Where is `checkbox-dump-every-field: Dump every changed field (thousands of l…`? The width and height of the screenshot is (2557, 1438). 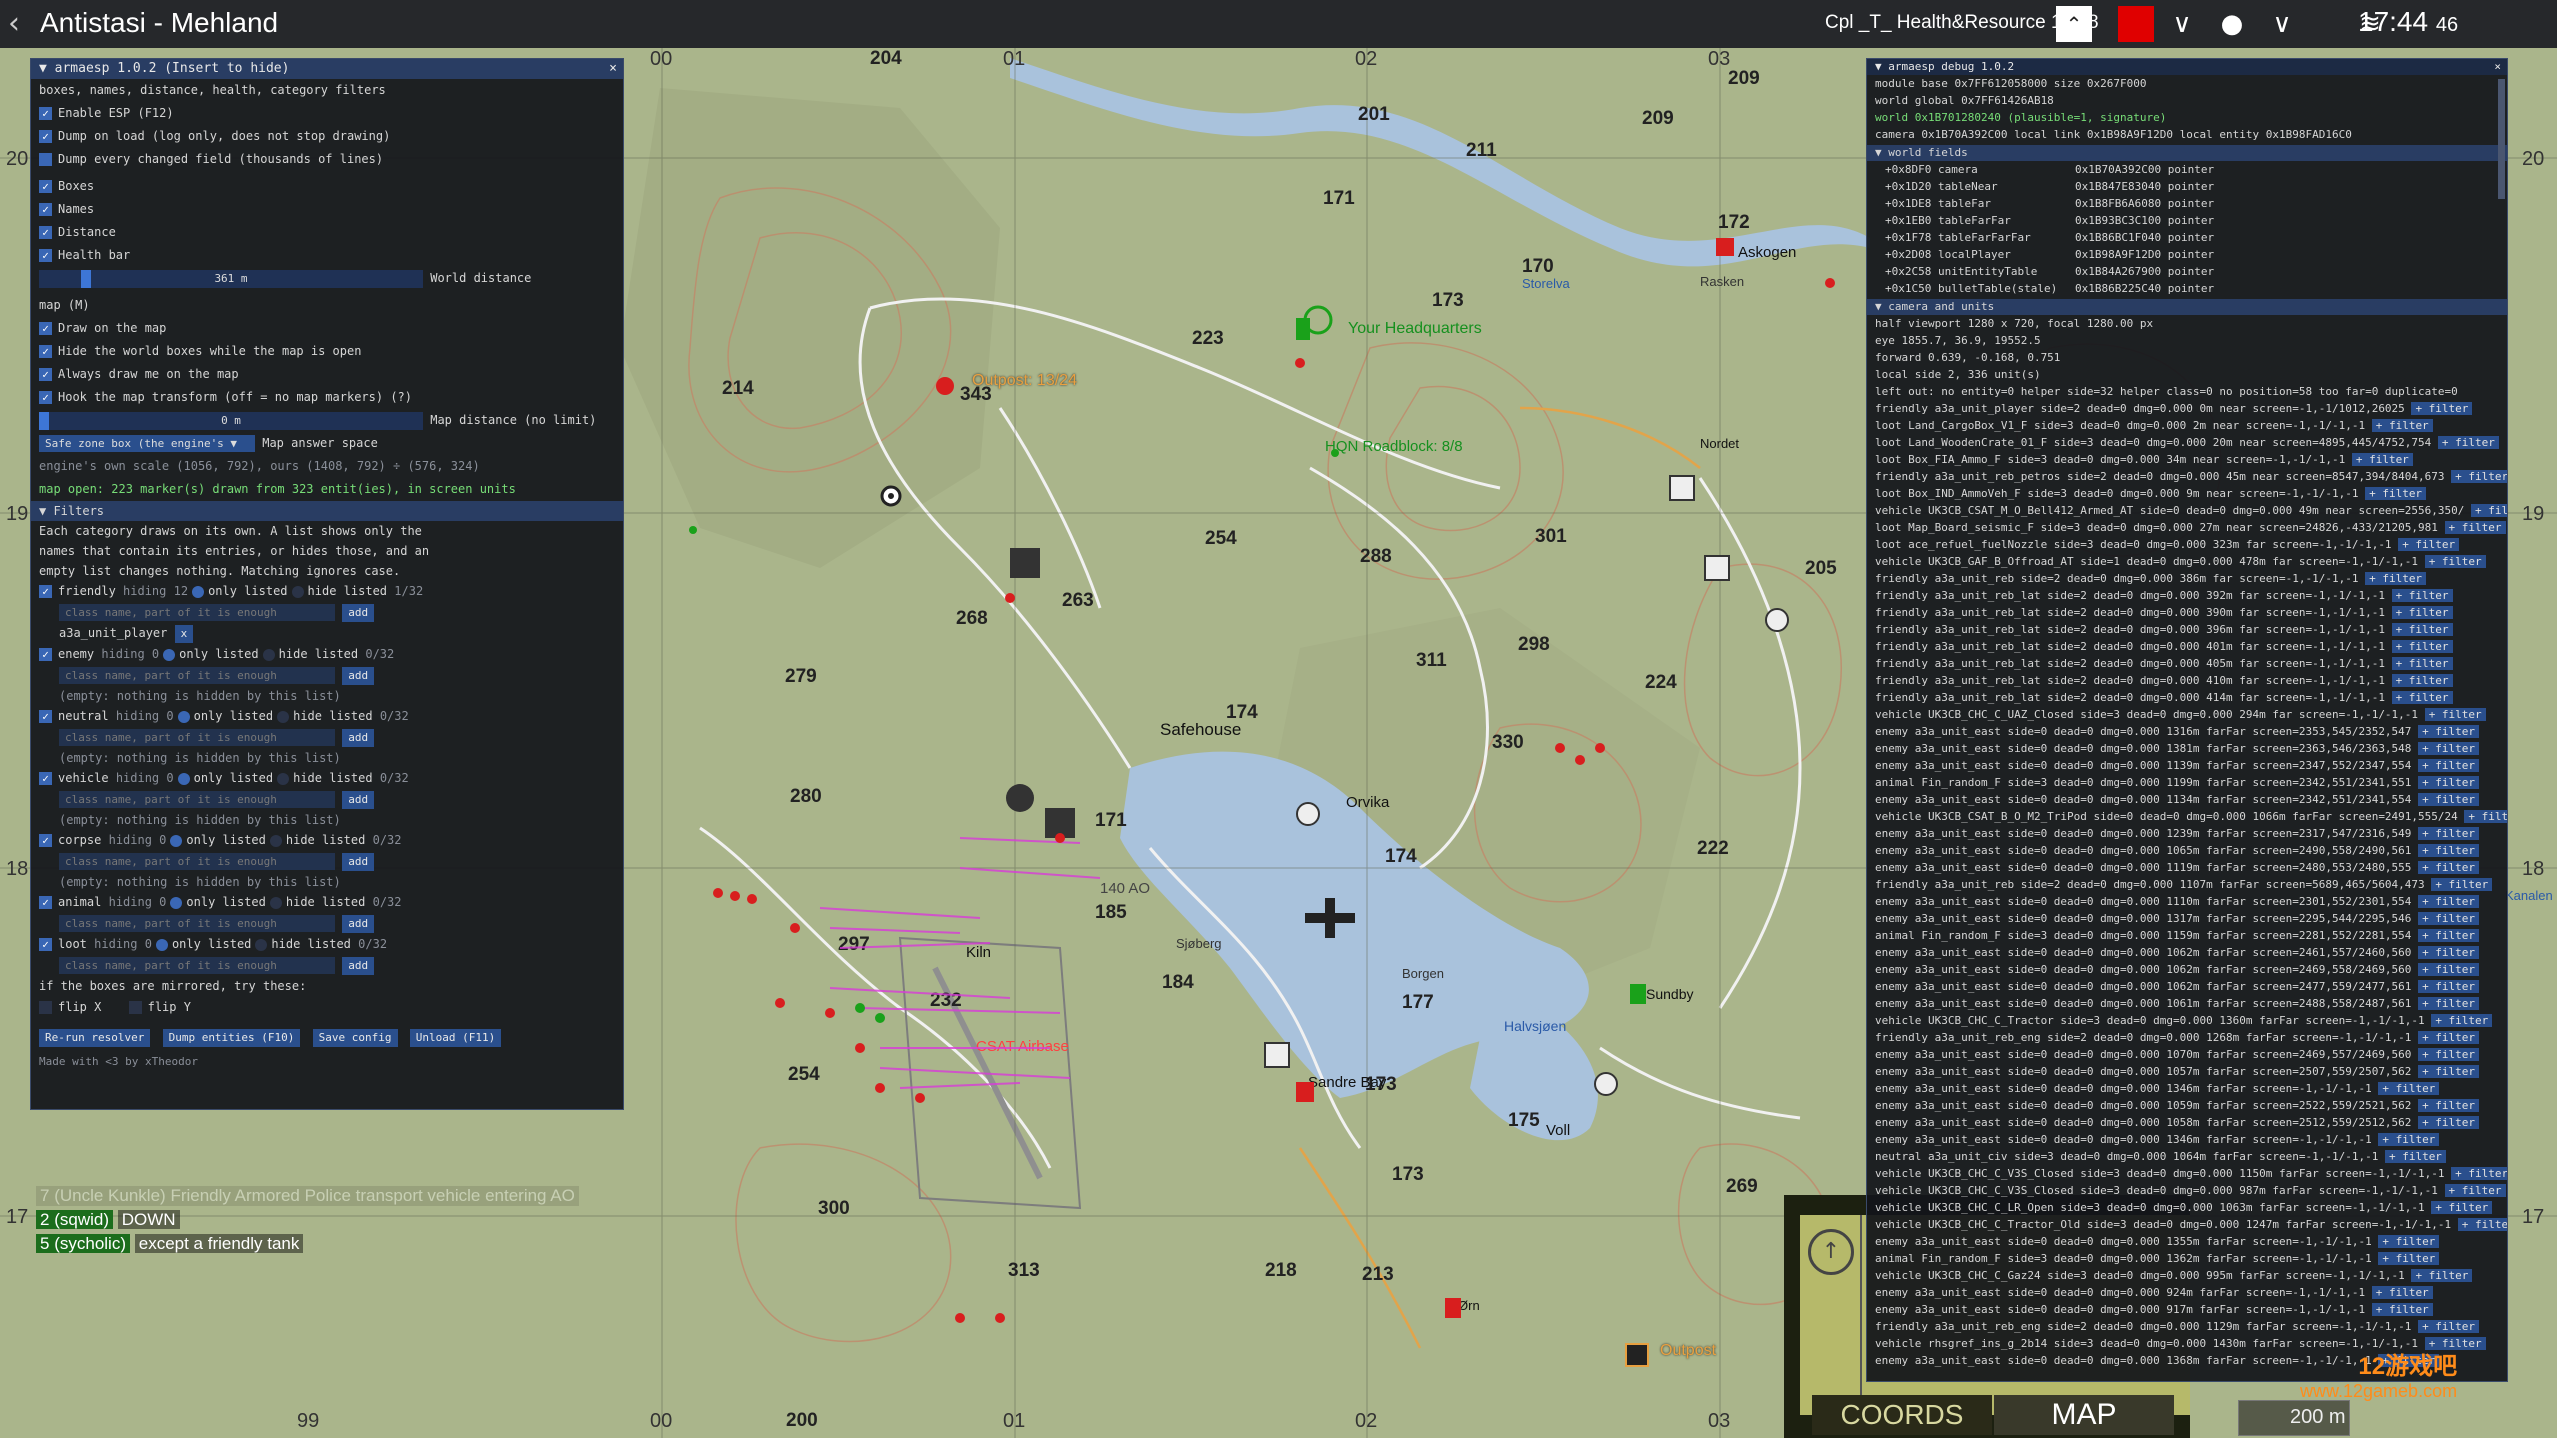 checkbox-dump-every-field: Dump every changed field (thousands of l… is located at coordinates (327, 159).